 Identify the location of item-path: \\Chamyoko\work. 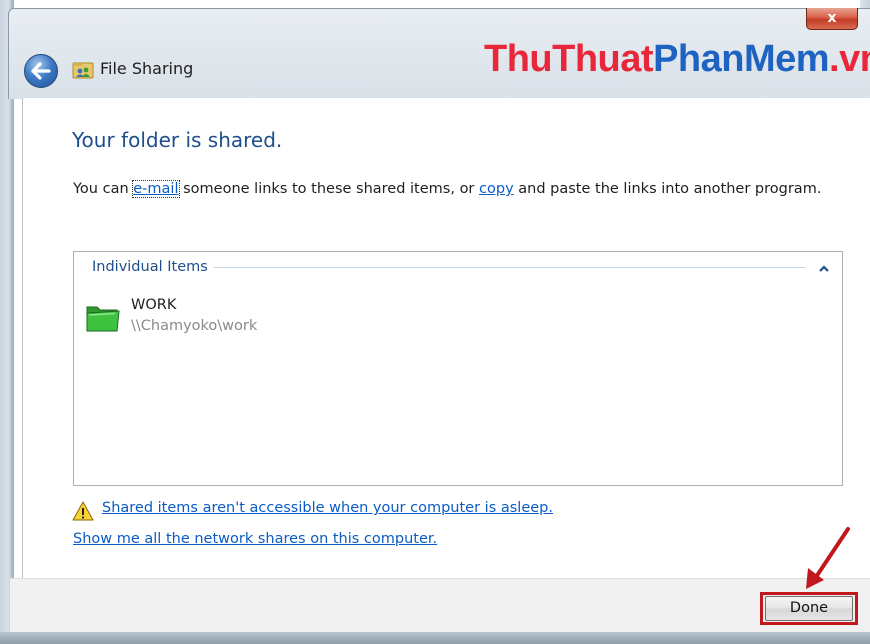
(194, 326).